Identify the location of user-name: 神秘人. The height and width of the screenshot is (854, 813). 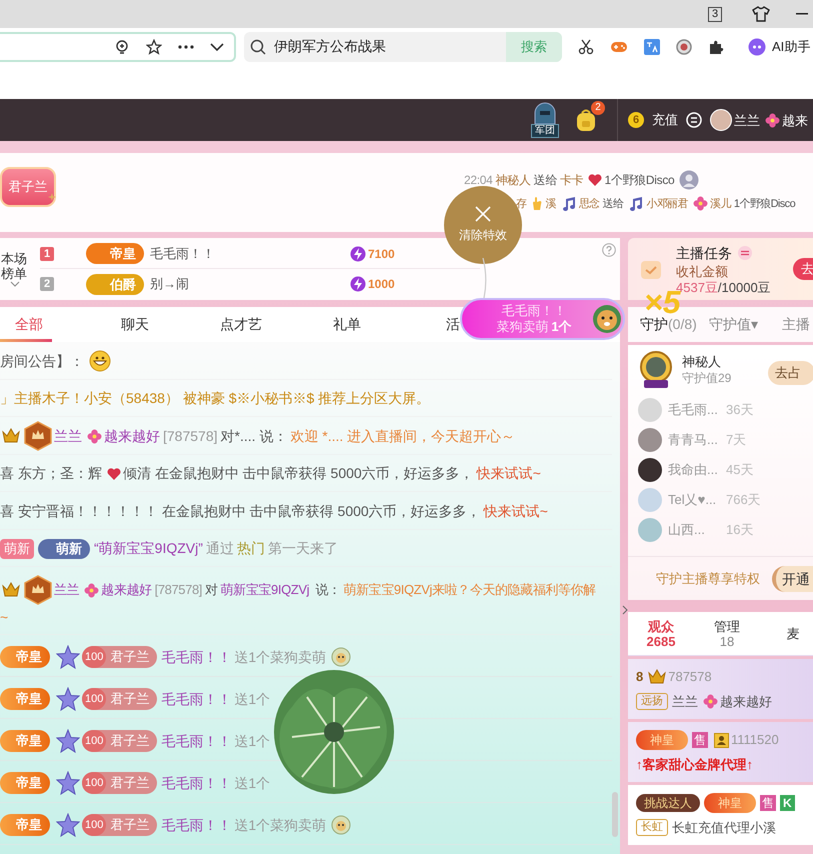
(513, 179).